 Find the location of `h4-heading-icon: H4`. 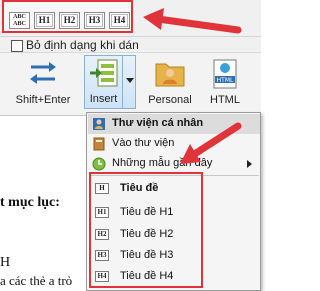

h4-heading-icon: H4 is located at coordinates (119, 20).